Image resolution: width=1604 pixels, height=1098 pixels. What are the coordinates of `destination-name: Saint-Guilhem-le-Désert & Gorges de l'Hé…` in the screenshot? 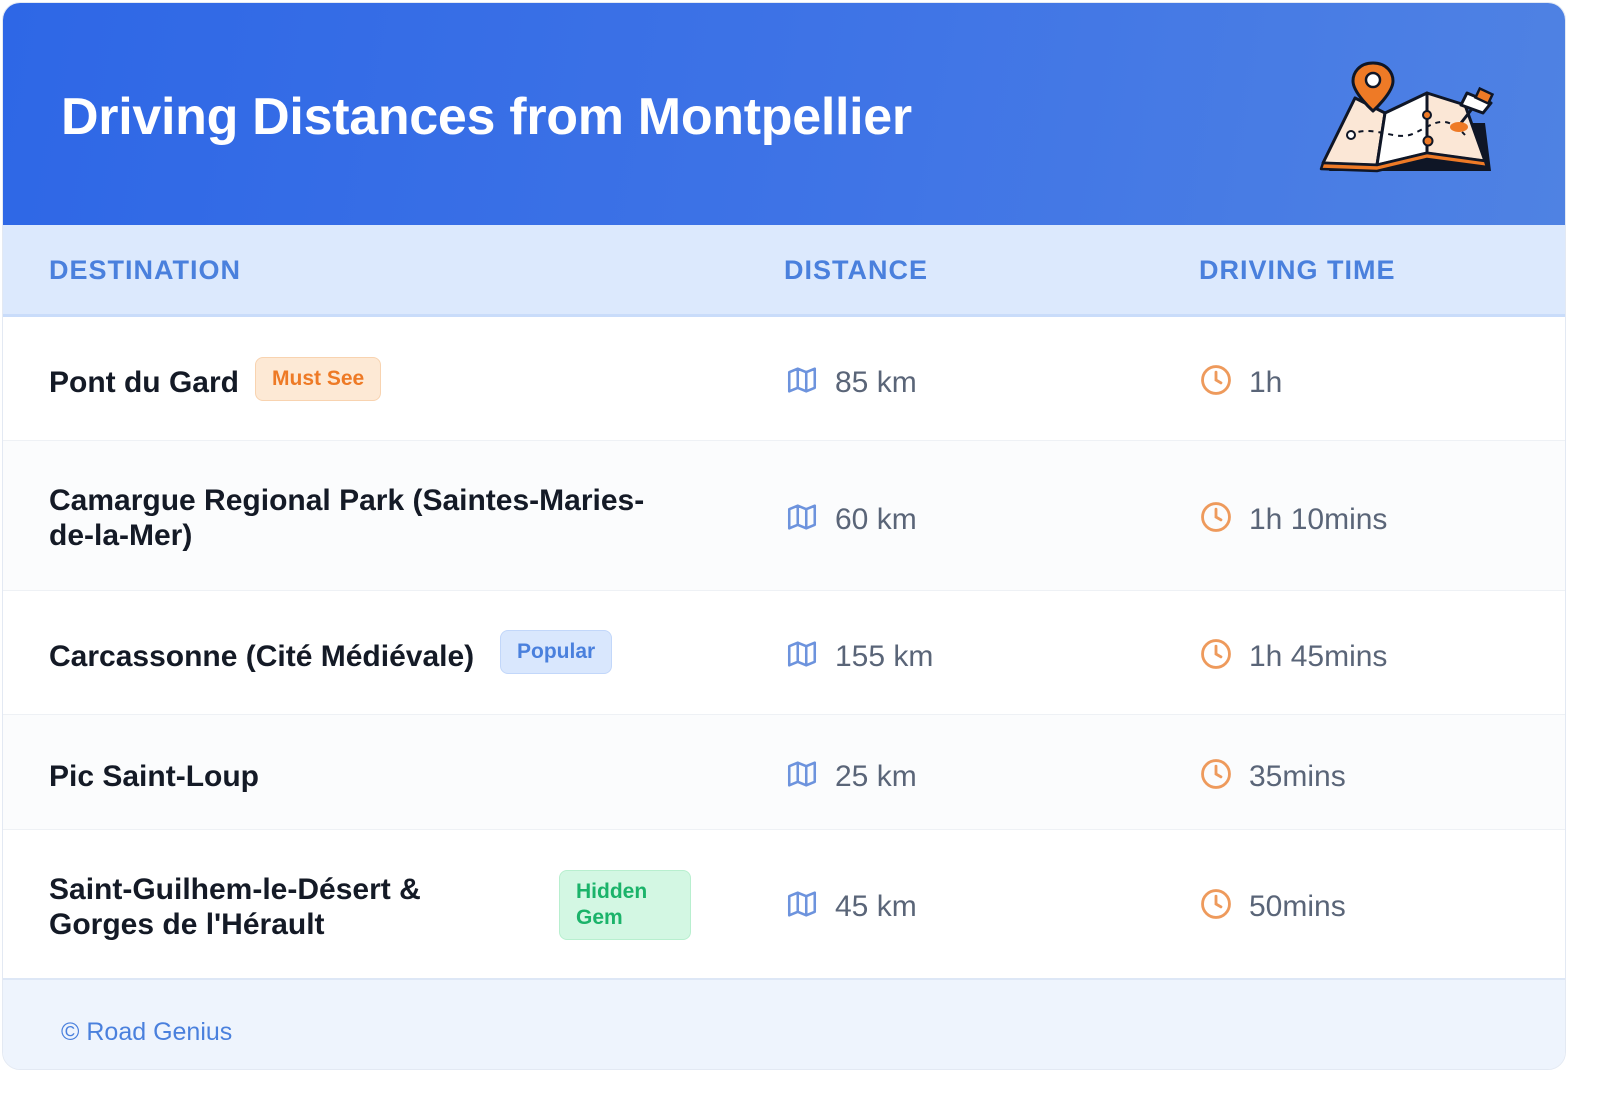 It's located at (235, 907).